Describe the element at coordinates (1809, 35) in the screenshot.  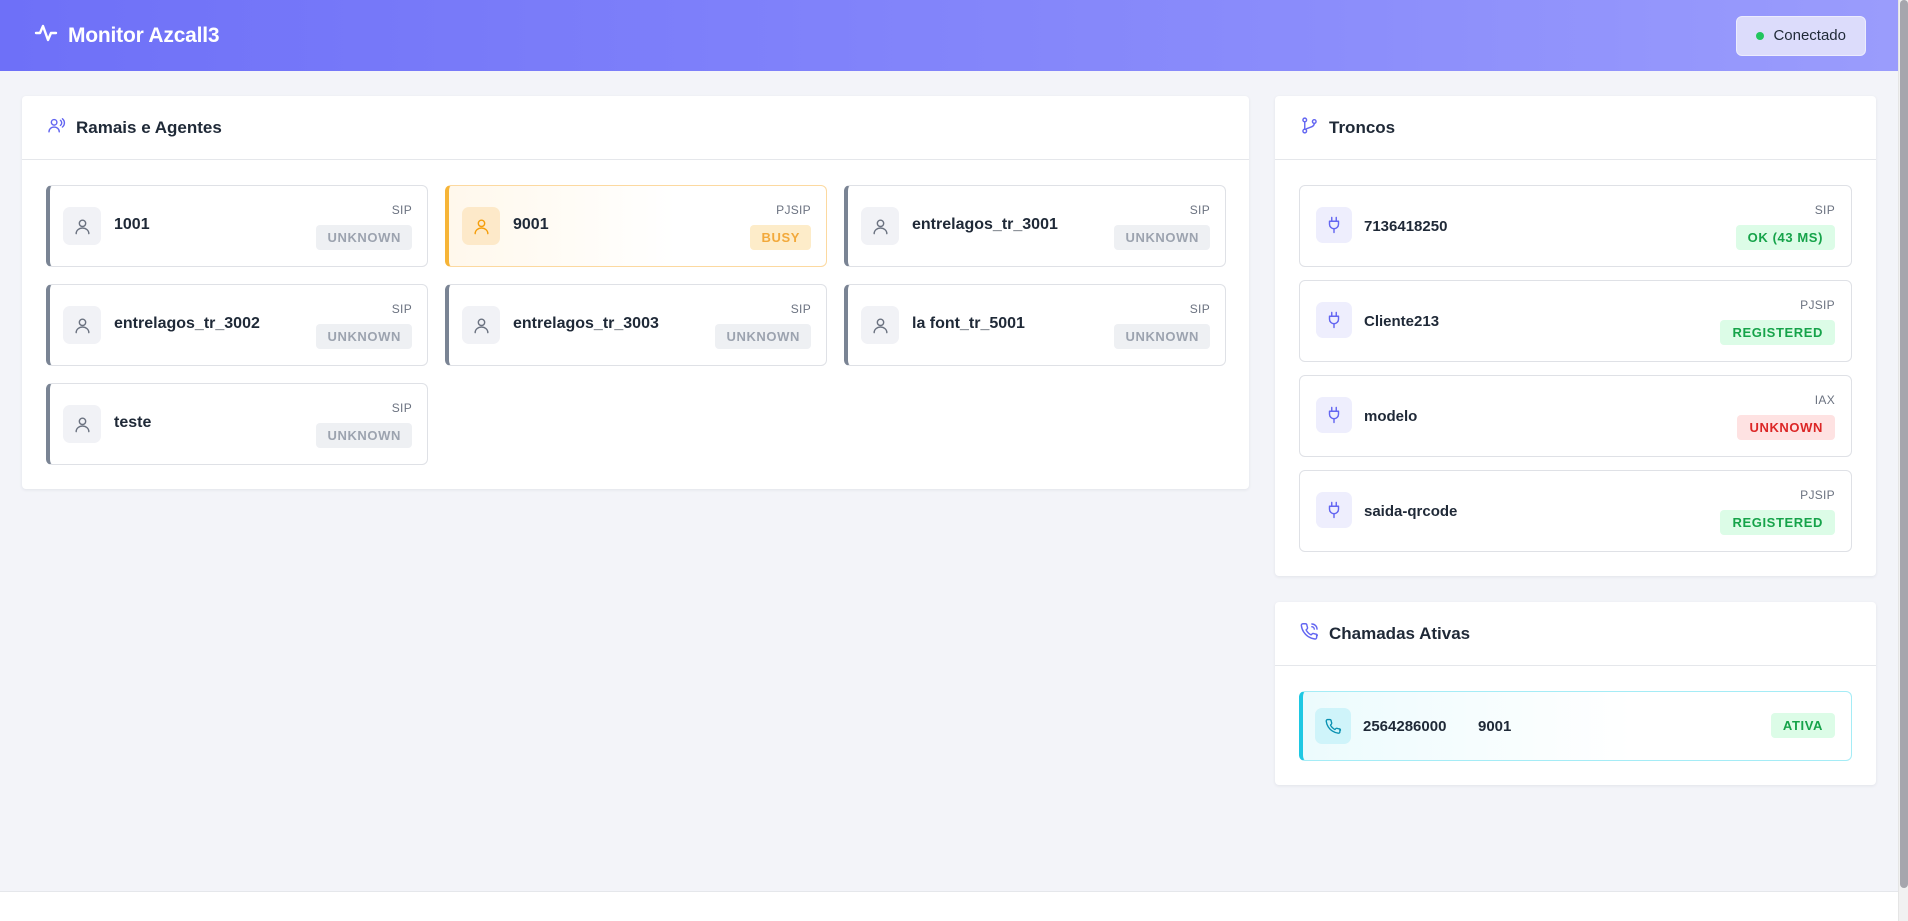
I see `connection-status-label: Conectado` at that location.